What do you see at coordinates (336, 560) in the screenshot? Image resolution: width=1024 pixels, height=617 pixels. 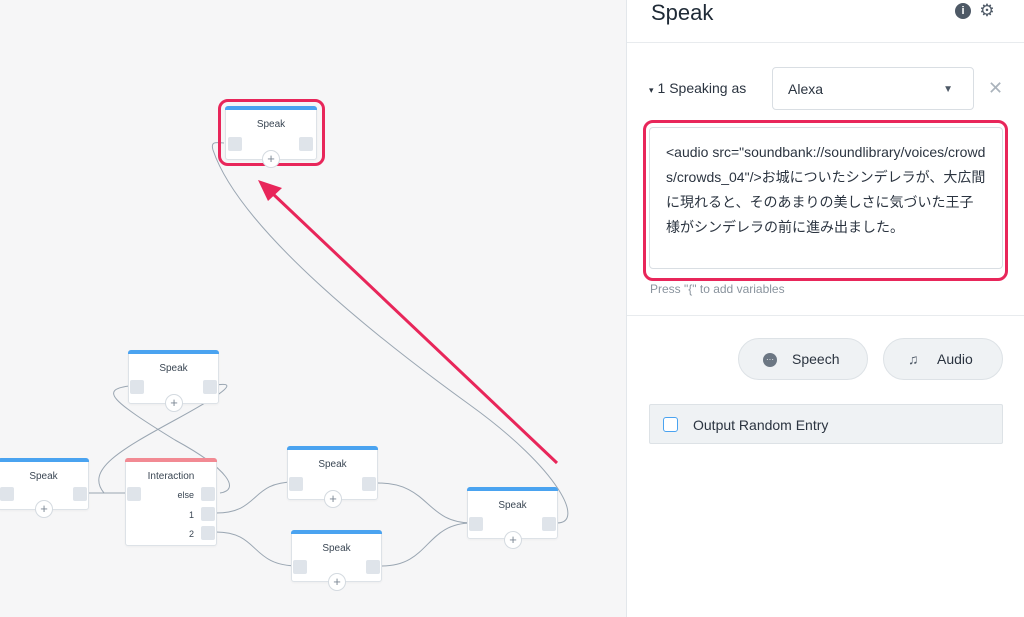 I see `speak-node-low: Speak +` at bounding box center [336, 560].